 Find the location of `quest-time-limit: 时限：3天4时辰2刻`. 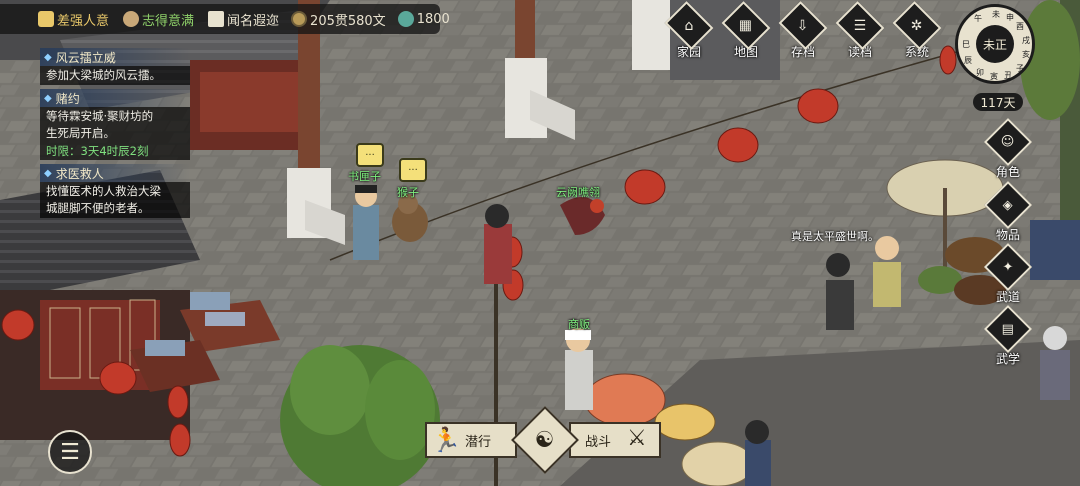

quest-time-limit: 时限：3天4时辰2刻 is located at coordinates (115, 151).